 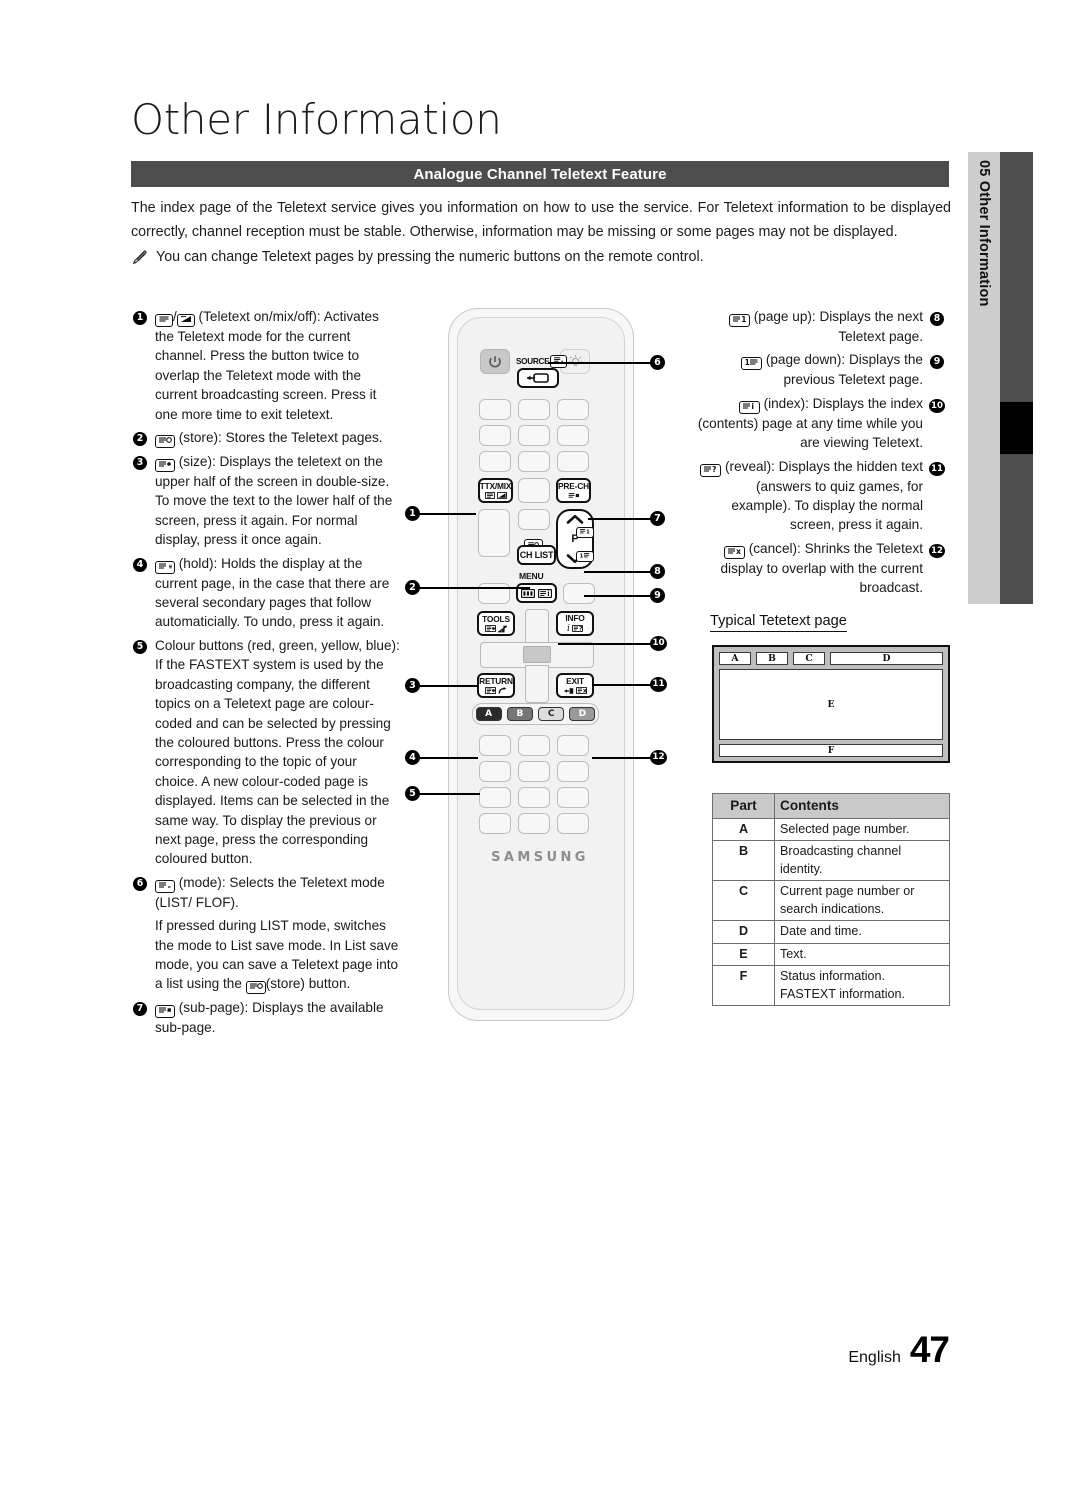 I want to click on ttx-mix-label: TTX/MIX, so click(x=495, y=486).